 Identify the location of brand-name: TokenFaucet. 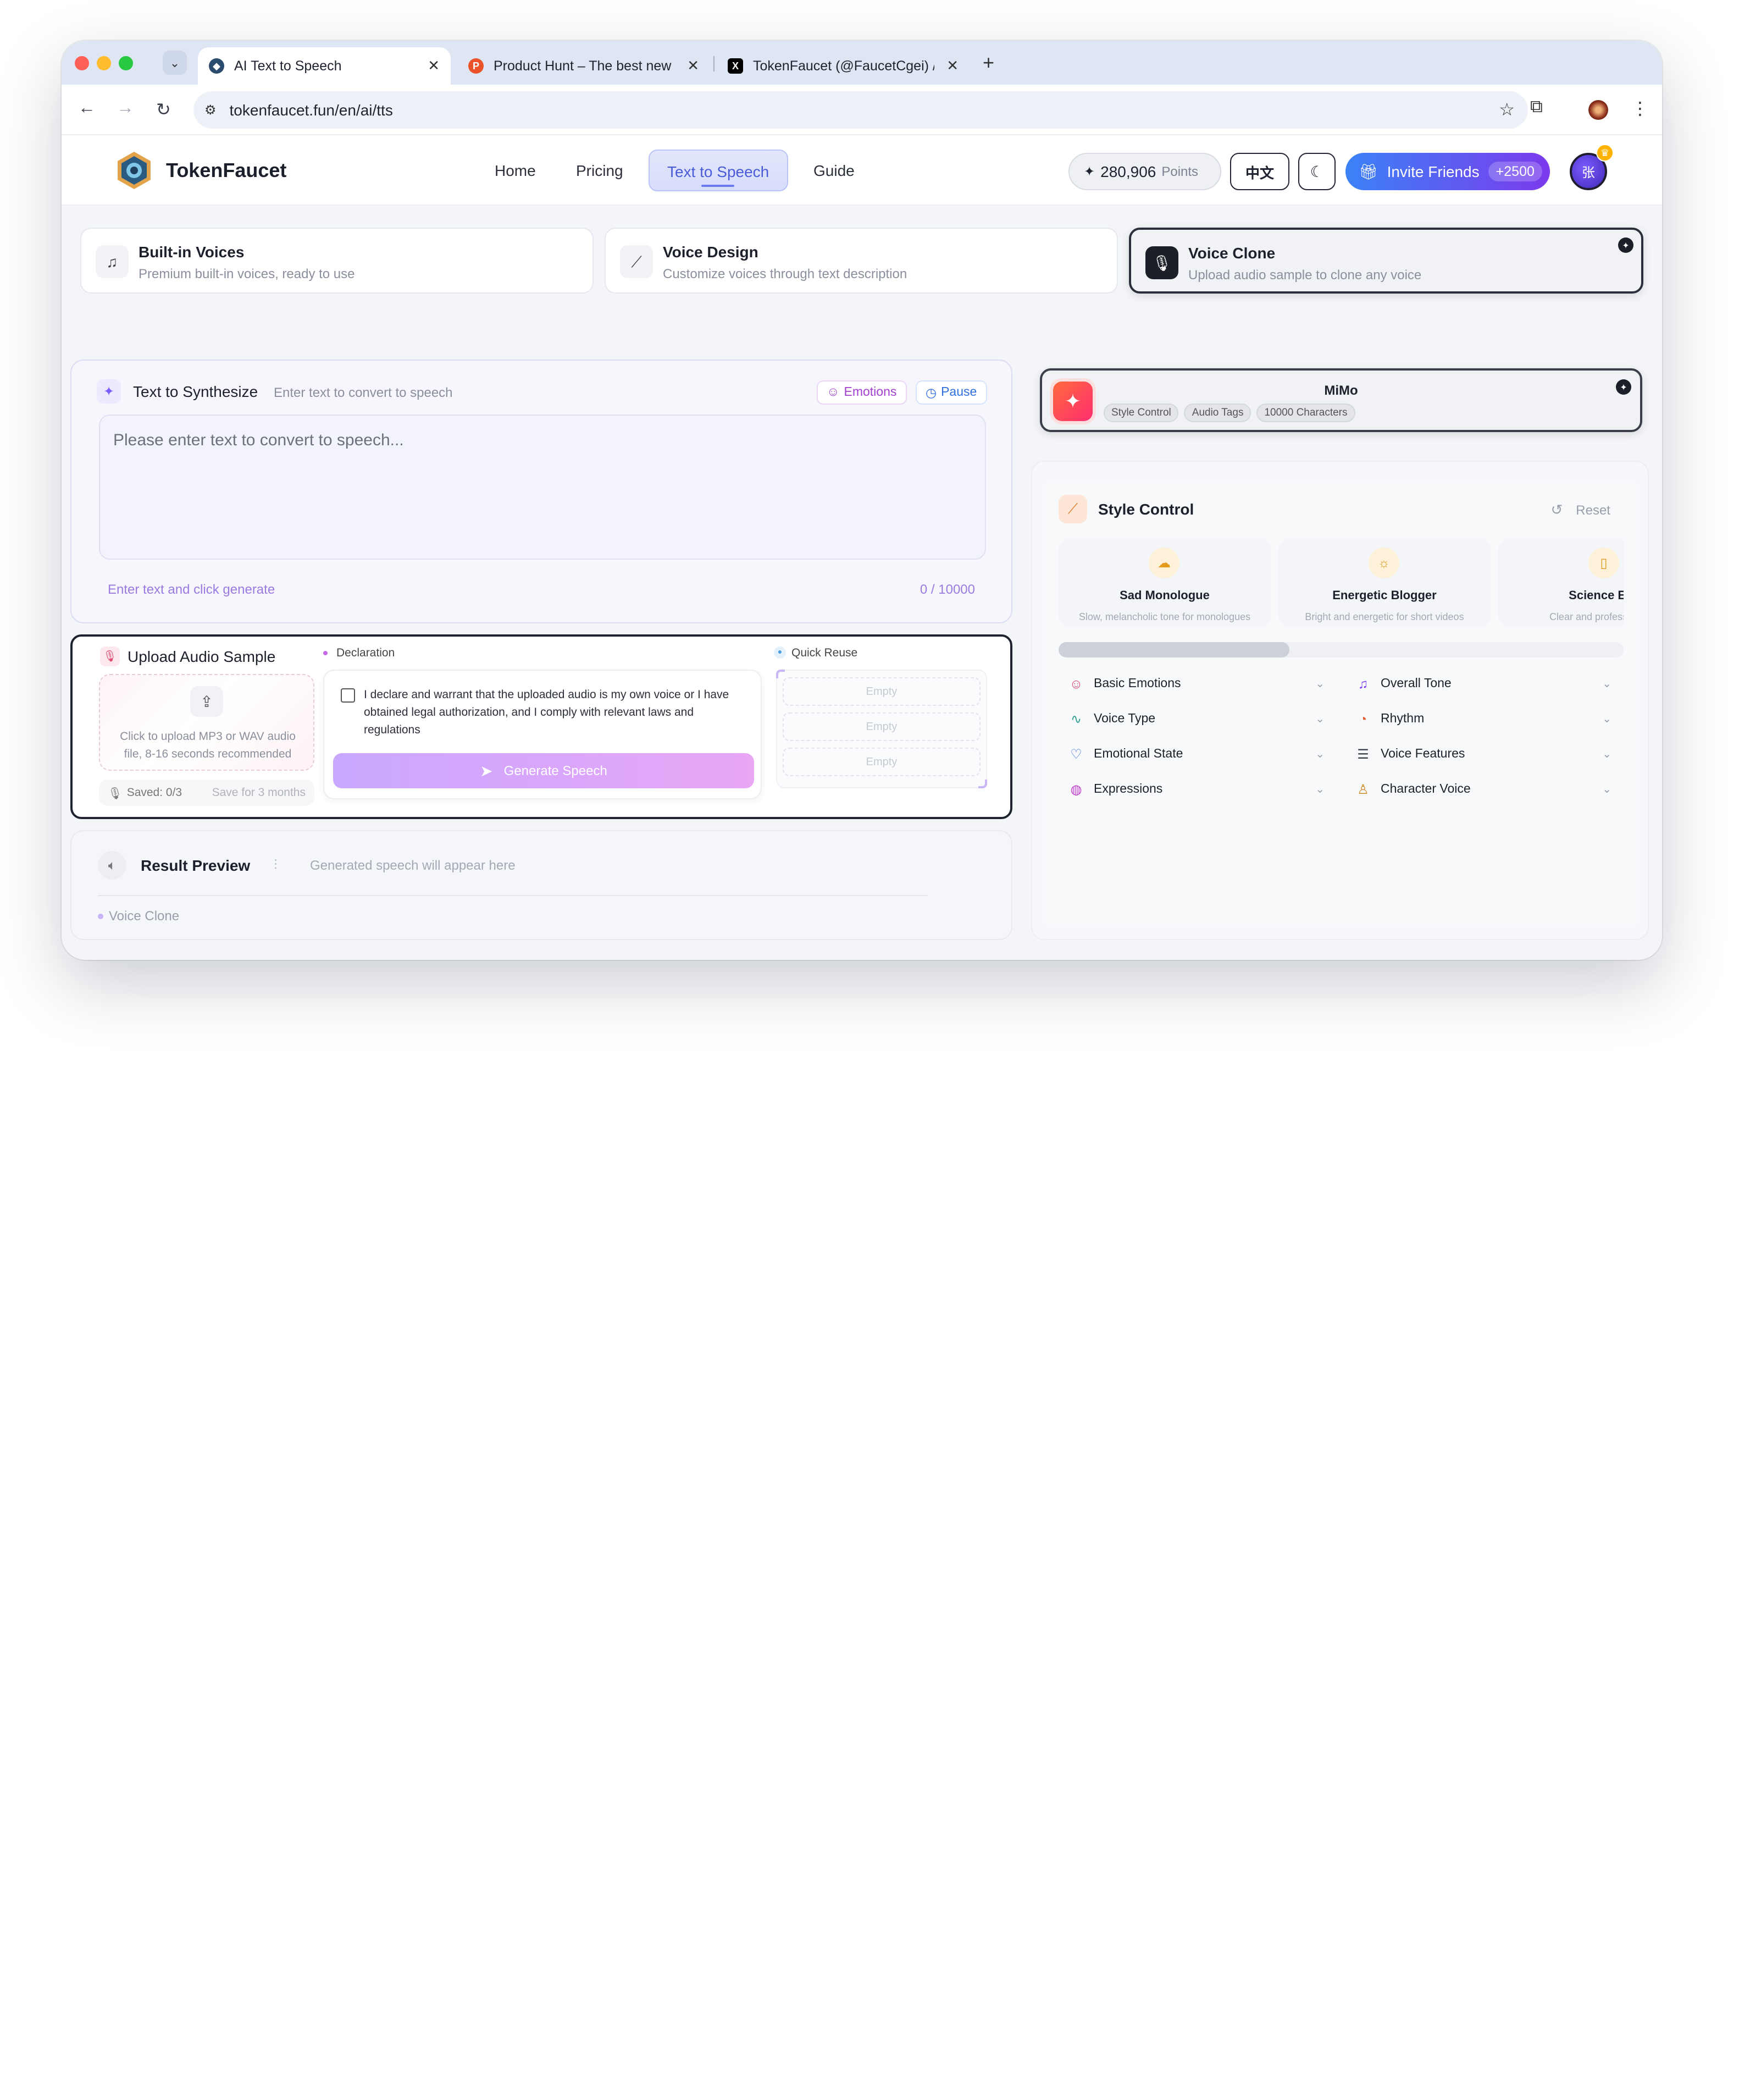
(226, 171).